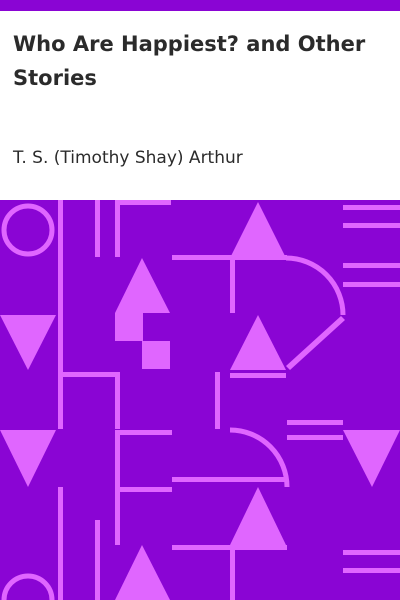 This screenshot has width=400, height=600. Describe the element at coordinates (128, 158) in the screenshot. I see `book-author: T. S. (Timothy Shay) Arthur` at that location.